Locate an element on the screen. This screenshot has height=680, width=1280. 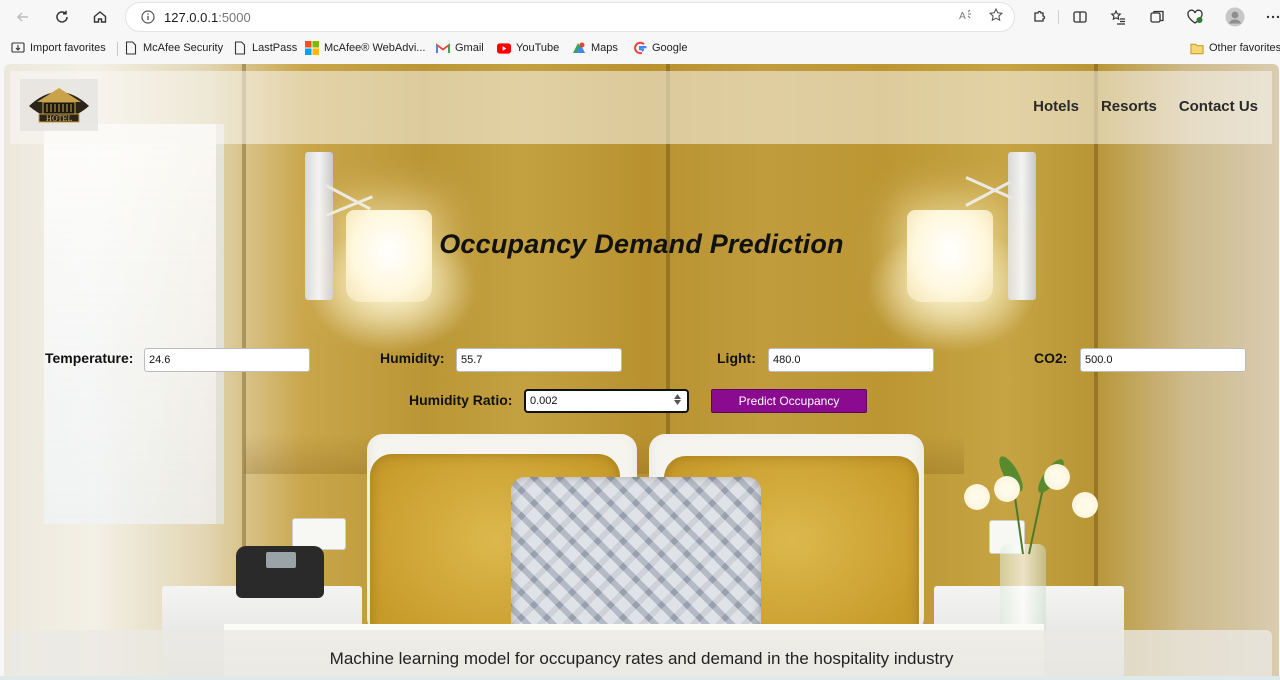
bookmark-import-favorites: Import favorites is located at coordinates (58, 48).